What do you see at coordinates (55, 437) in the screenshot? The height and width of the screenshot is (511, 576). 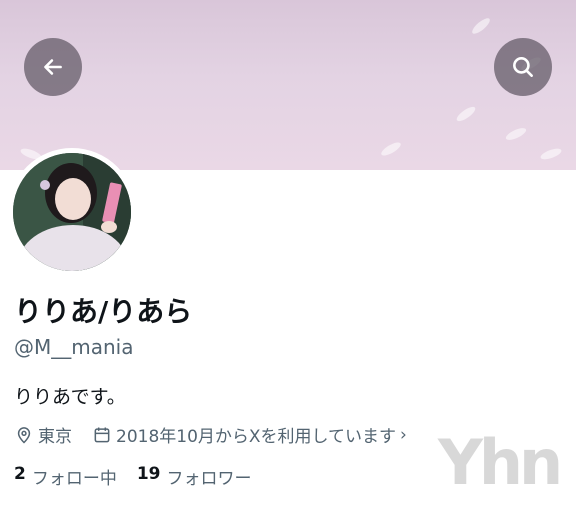 I see `location-label: 東京` at bounding box center [55, 437].